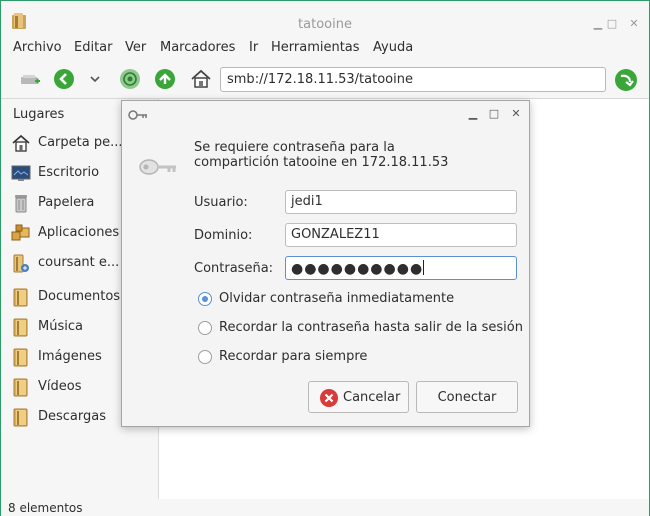 This screenshot has height=516, width=650. What do you see at coordinates (372, 397) in the screenshot?
I see `cancel-button-label: Cancelar` at bounding box center [372, 397].